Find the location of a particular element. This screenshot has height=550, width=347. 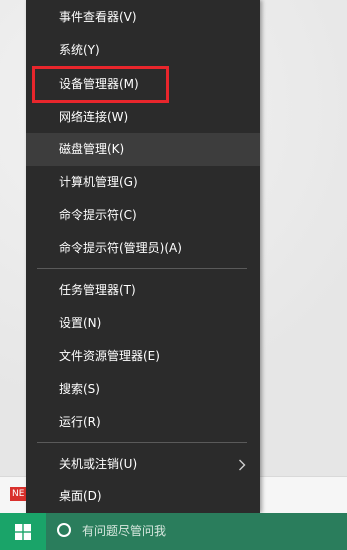

menu-item-disk-management: 磁盘管理(K) is located at coordinates (143, 149).